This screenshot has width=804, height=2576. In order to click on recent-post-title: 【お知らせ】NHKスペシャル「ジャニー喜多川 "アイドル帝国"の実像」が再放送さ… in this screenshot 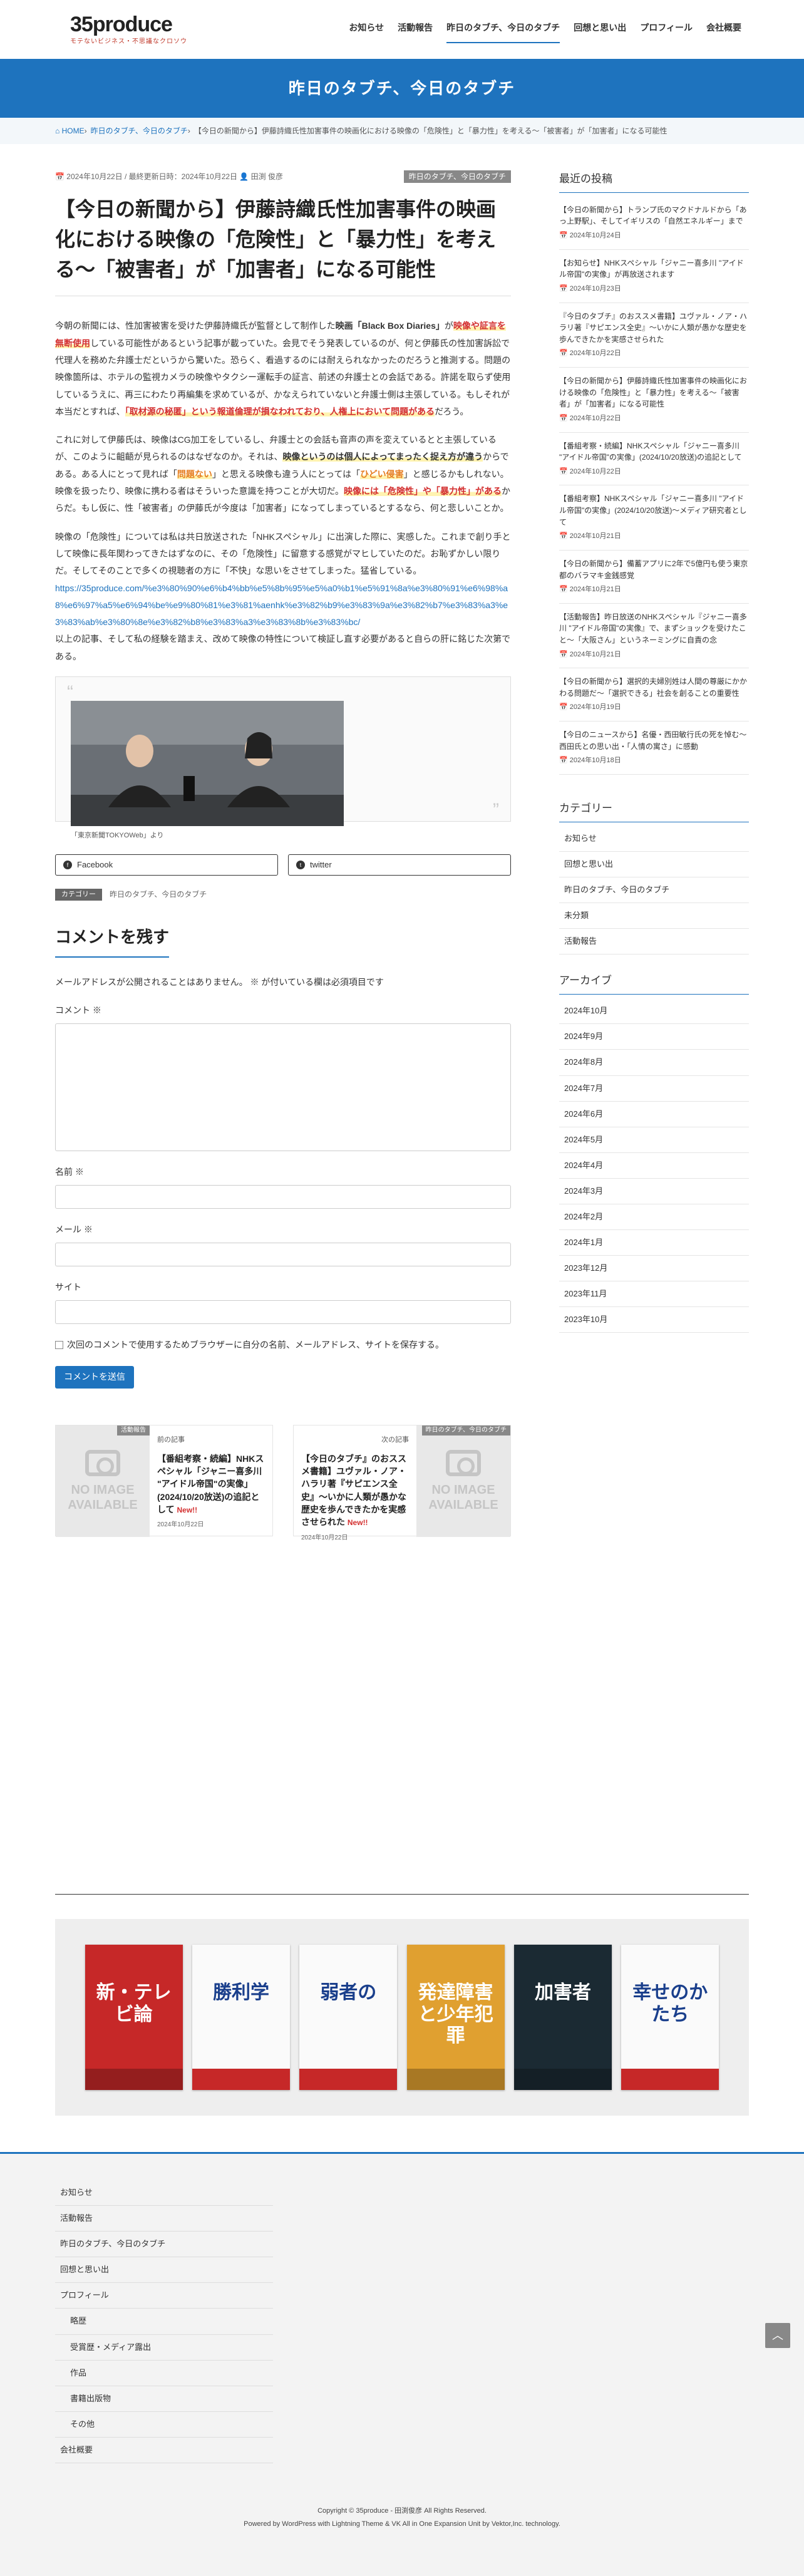, I will do `click(654, 269)`.